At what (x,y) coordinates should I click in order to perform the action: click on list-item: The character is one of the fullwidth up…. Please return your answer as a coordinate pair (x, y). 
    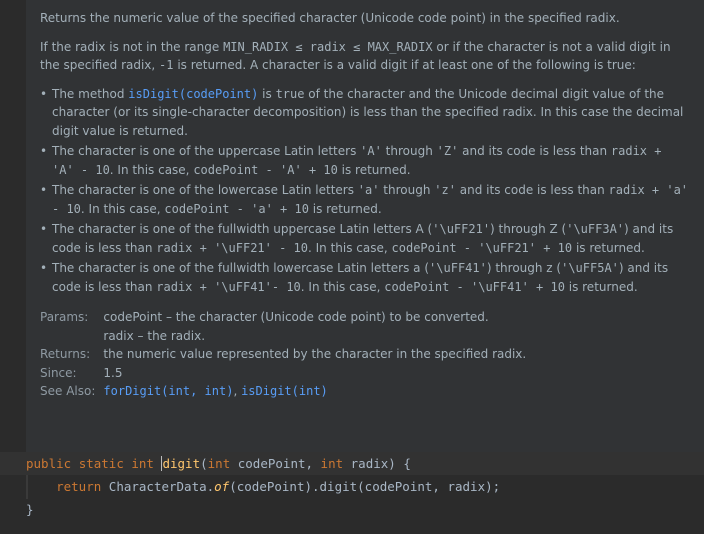
    Looking at the image, I should click on (365, 238).